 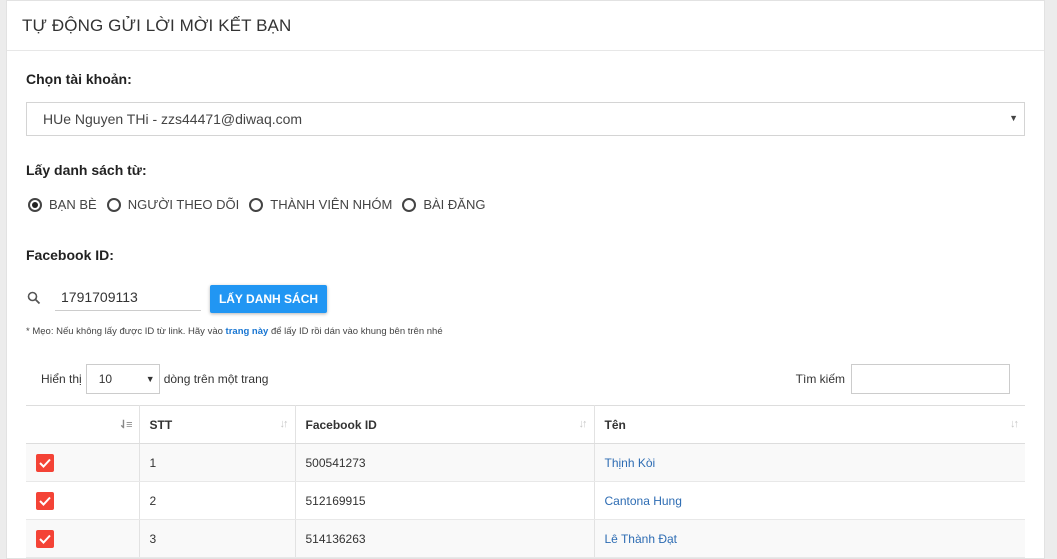 What do you see at coordinates (930, 379) in the screenshot?
I see `table-search-input` at bounding box center [930, 379].